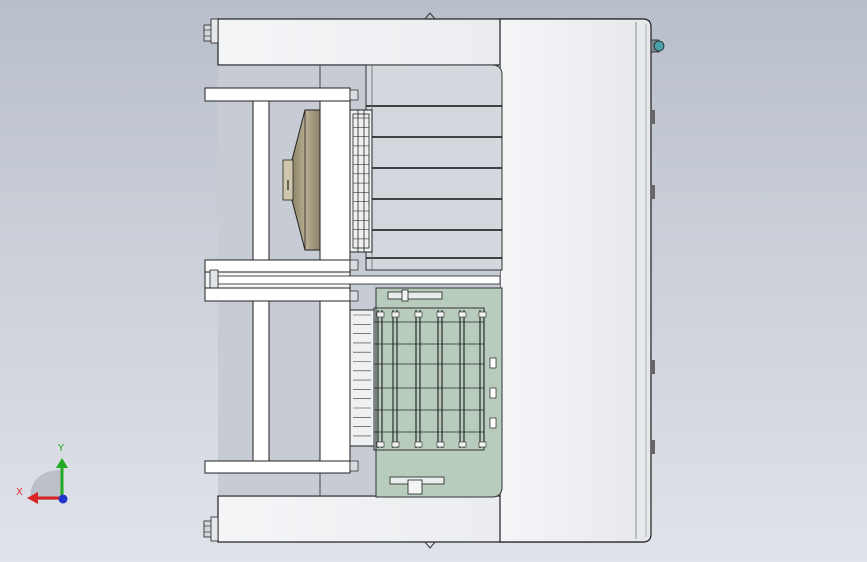 The height and width of the screenshot is (562, 867). I want to click on axis-triad, so click(47, 481).